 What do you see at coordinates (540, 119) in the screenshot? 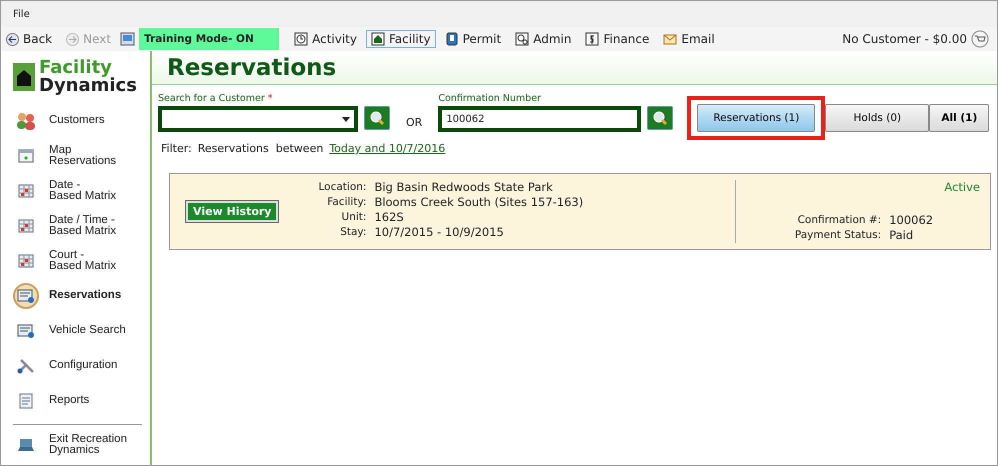
I see `confirmation-field: 100062` at bounding box center [540, 119].